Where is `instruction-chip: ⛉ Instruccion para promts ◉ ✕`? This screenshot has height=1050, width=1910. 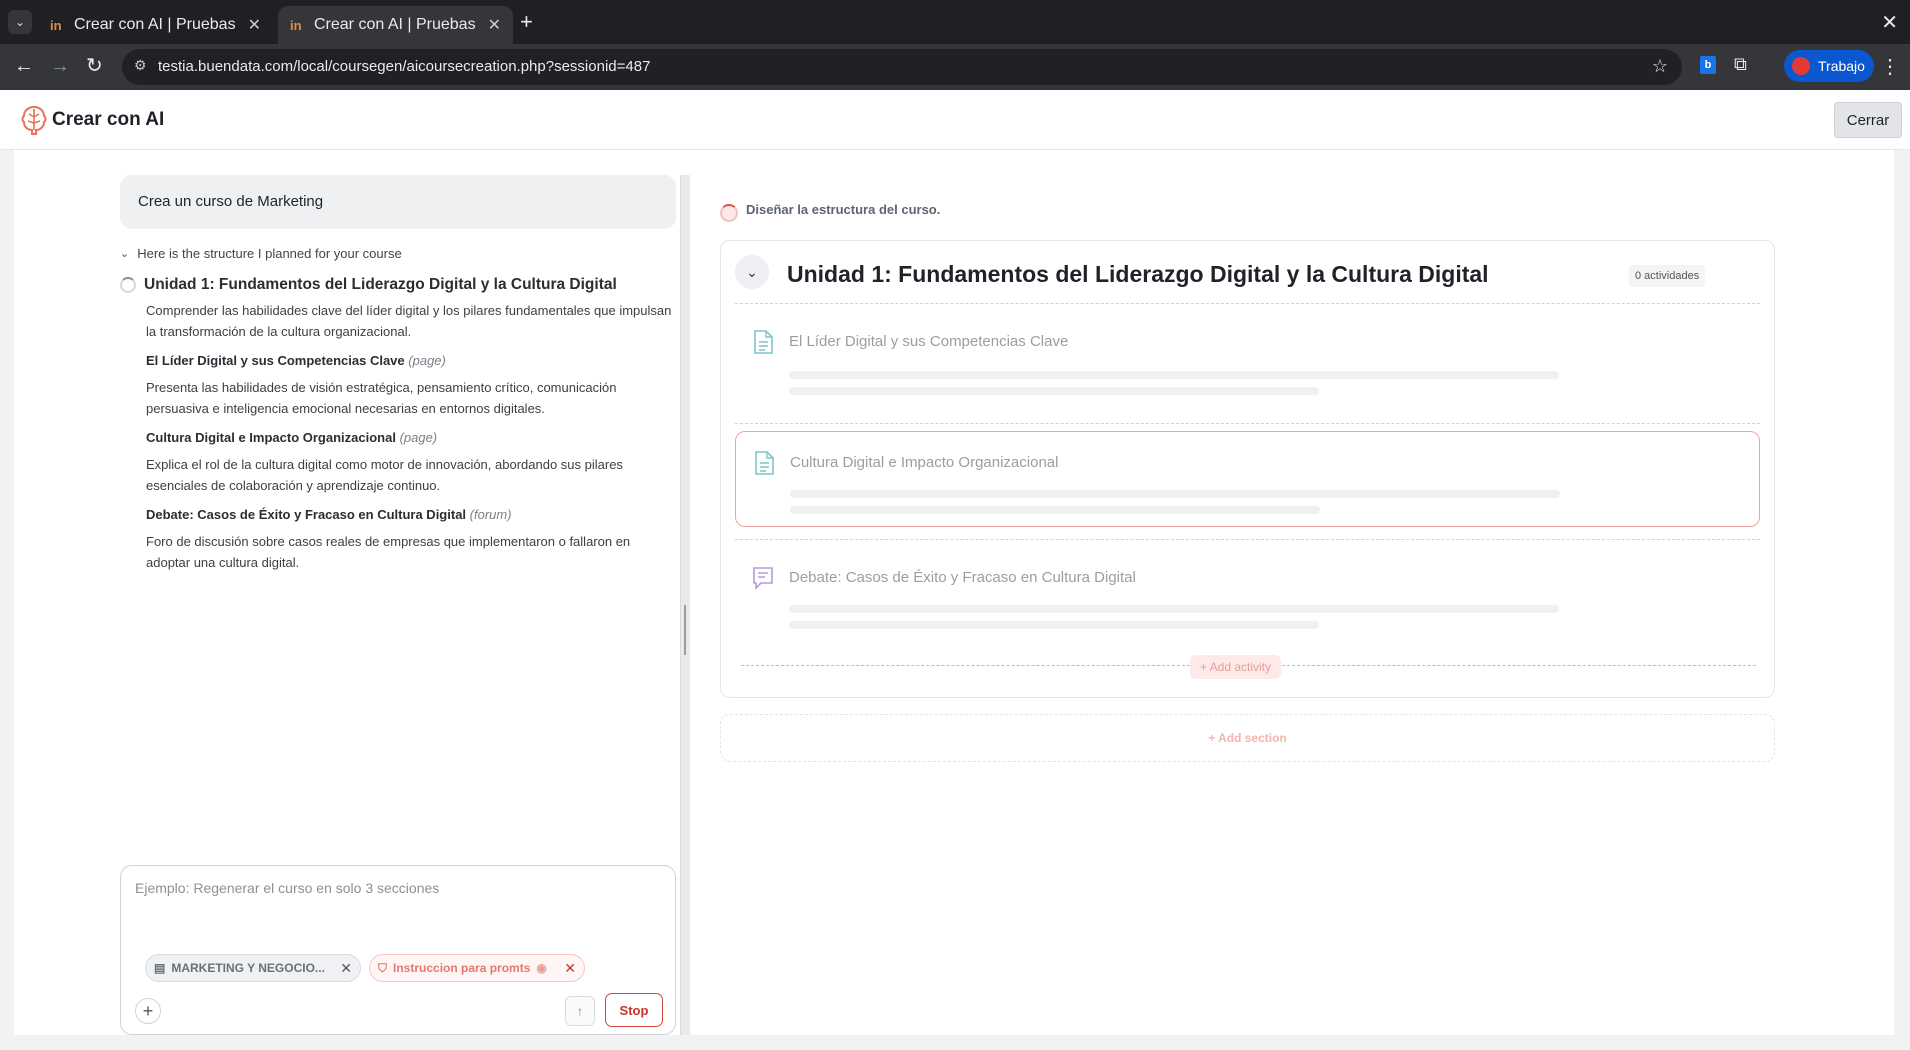
instruction-chip: ⛉ Instruccion para promts ◉ ✕ is located at coordinates (477, 968).